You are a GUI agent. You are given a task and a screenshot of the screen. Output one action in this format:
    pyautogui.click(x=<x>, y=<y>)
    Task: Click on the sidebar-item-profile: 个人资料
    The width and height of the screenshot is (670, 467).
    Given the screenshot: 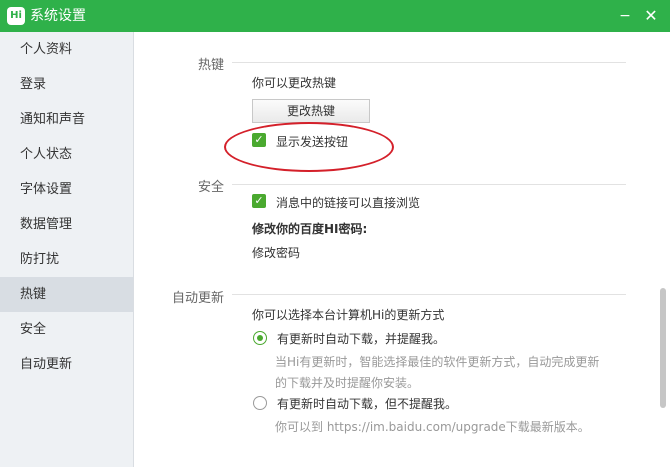 What is the action you would take?
    pyautogui.click(x=66, y=49)
    